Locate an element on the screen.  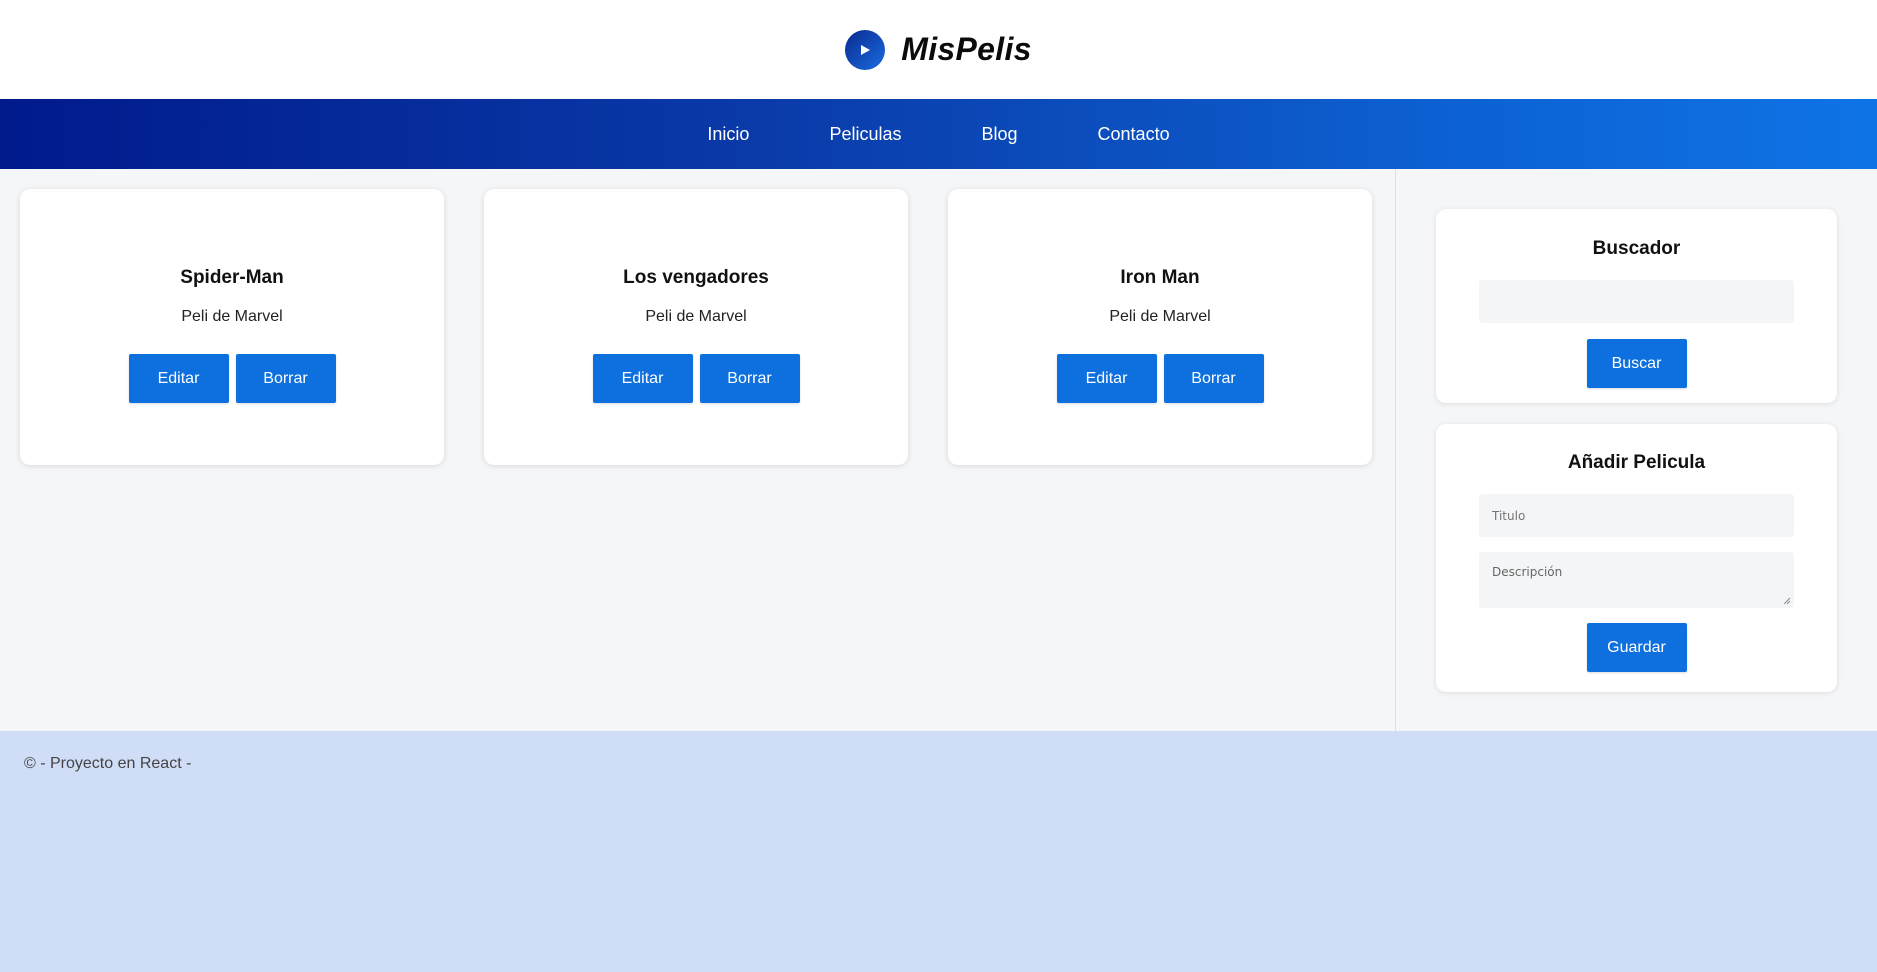
nav-link-contacto: Contacto is located at coordinates (1134, 134).